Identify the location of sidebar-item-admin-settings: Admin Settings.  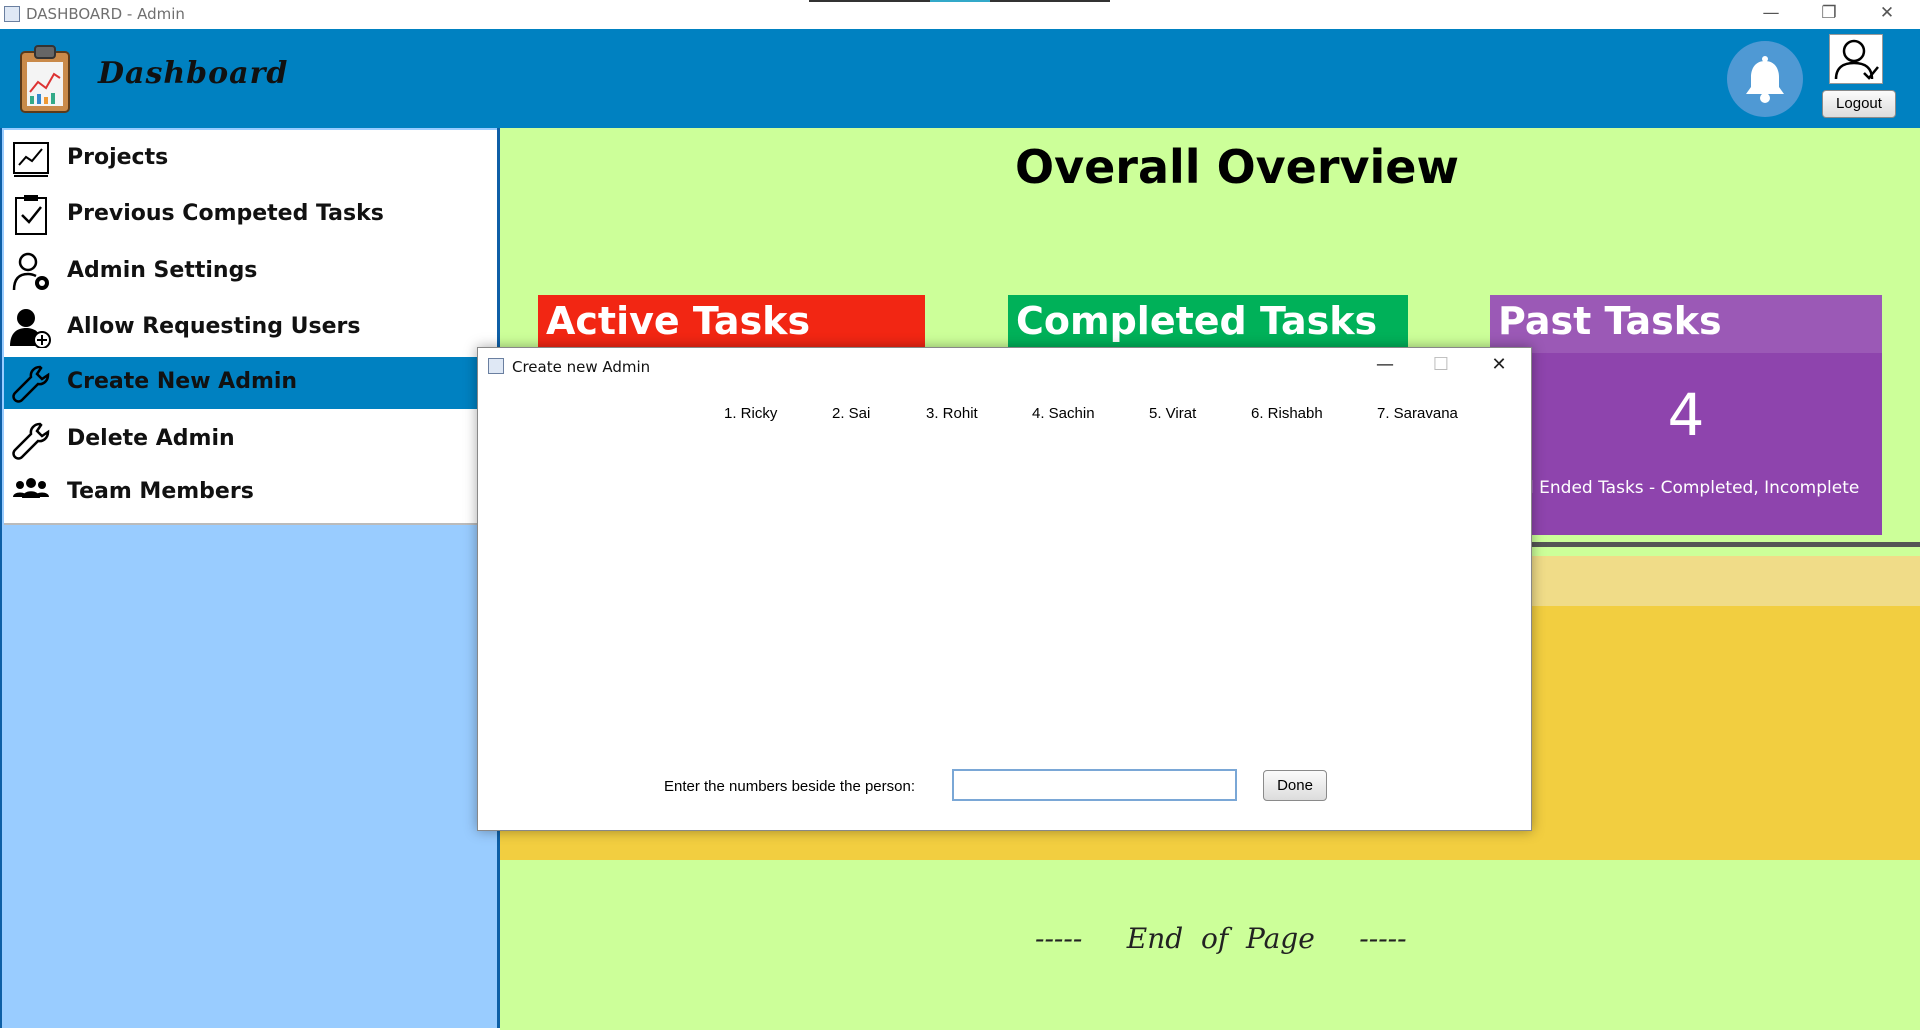
(250, 272).